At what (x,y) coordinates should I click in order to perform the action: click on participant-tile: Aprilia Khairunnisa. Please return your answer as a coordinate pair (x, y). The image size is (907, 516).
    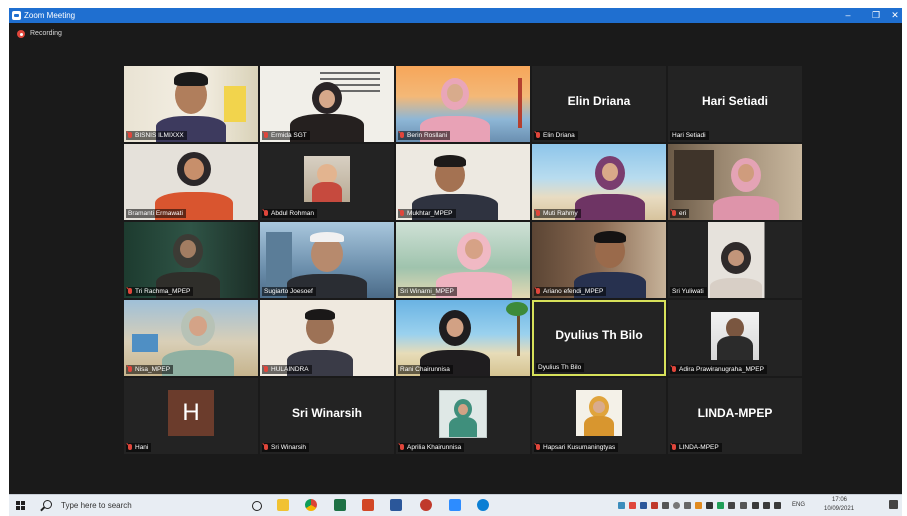
    Looking at the image, I should click on (463, 416).